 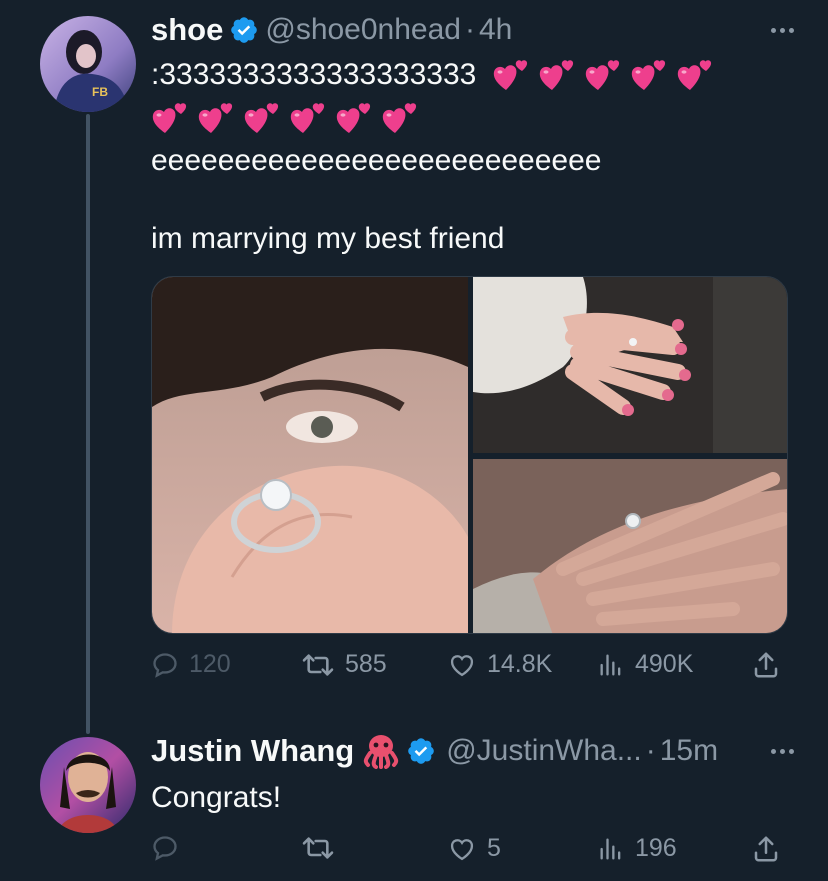 I want to click on reply-more-options-icon, so click(x=782, y=751).